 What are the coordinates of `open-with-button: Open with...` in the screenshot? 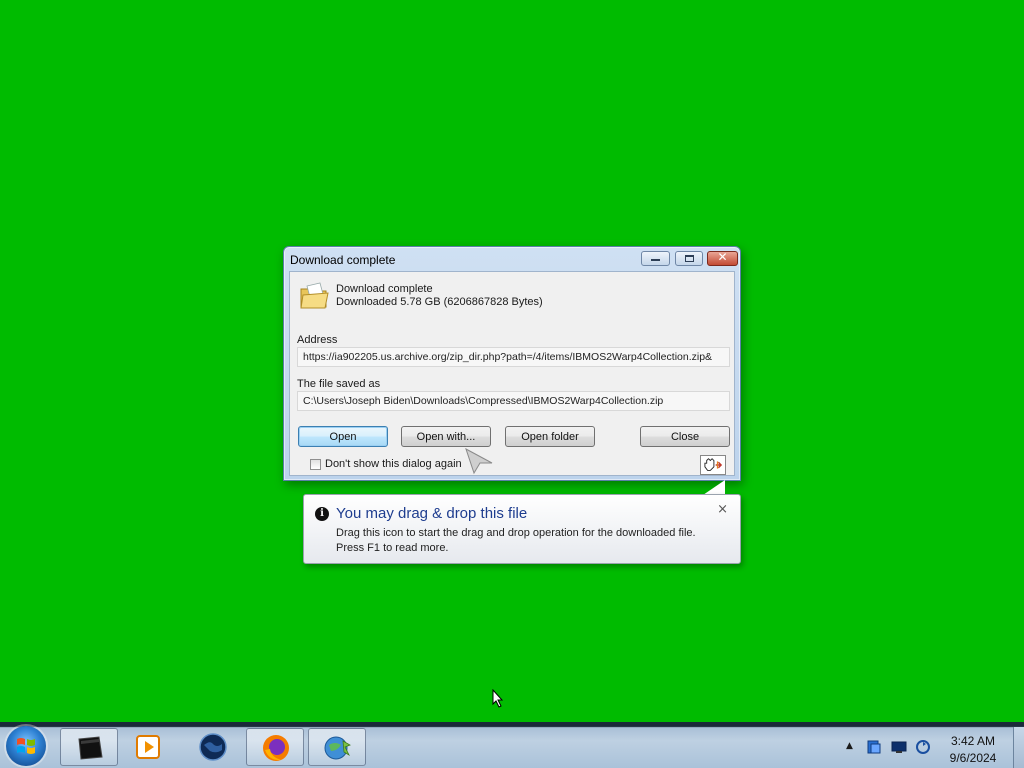 It's located at (446, 436).